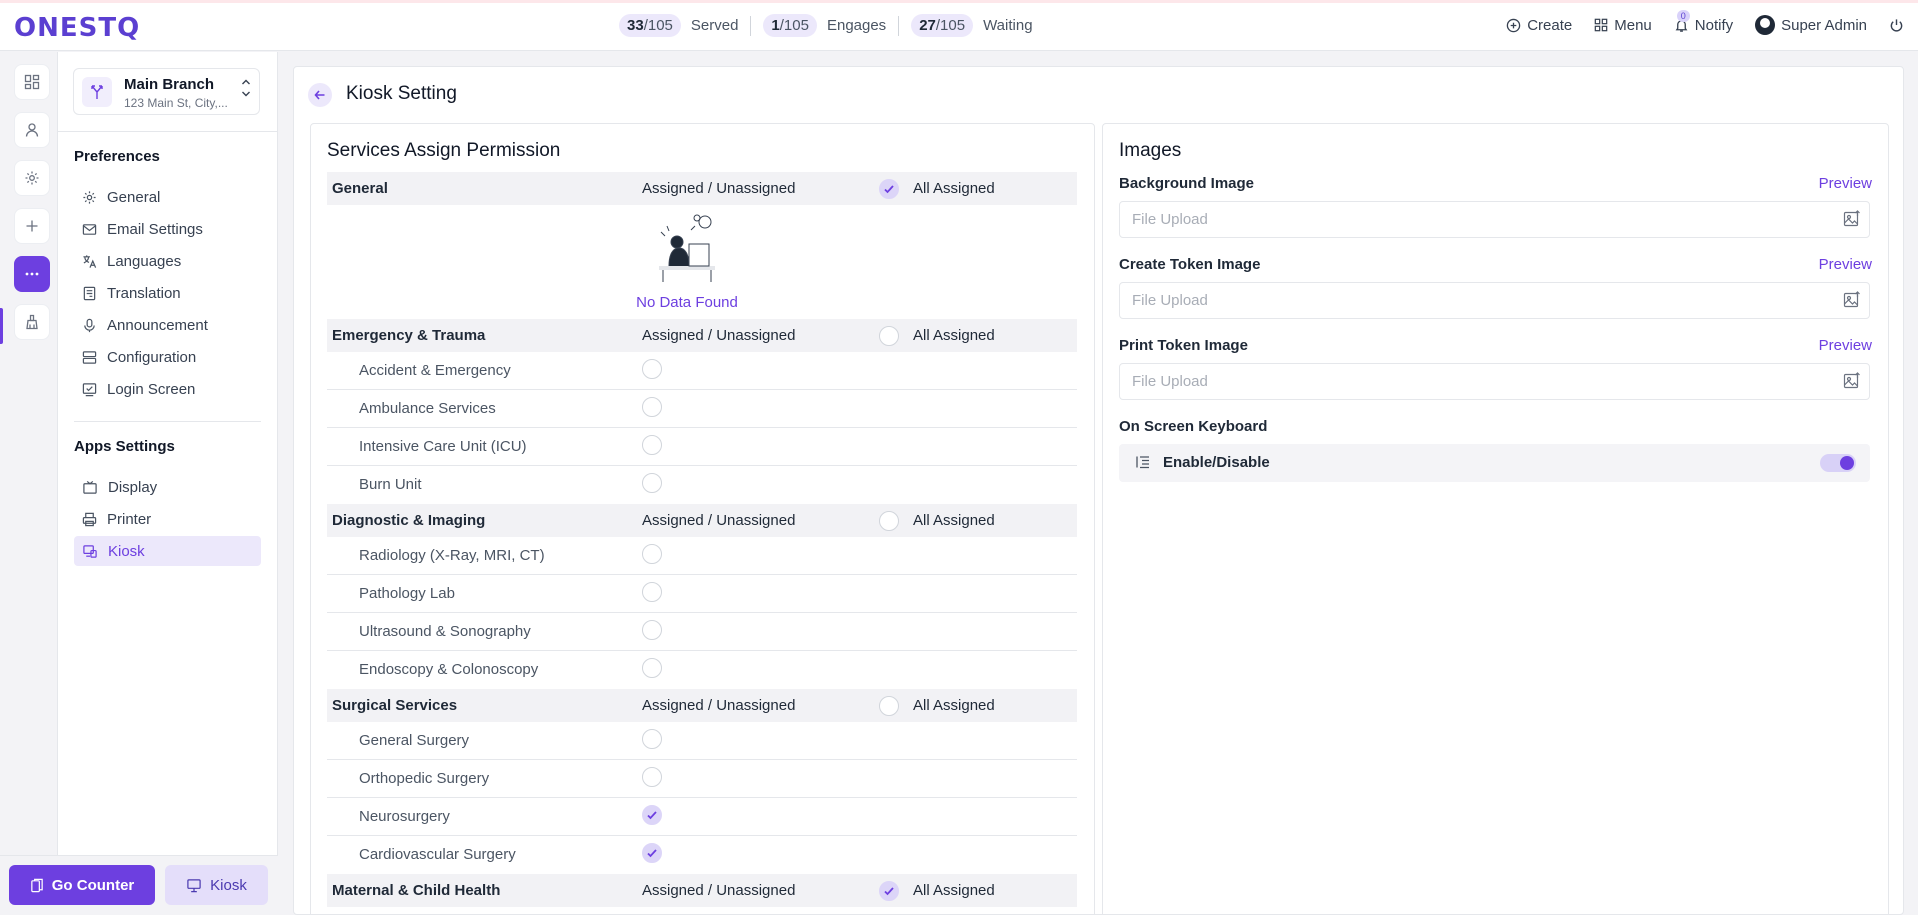 Image resolution: width=1918 pixels, height=915 pixels. I want to click on users-rail-button, so click(32, 130).